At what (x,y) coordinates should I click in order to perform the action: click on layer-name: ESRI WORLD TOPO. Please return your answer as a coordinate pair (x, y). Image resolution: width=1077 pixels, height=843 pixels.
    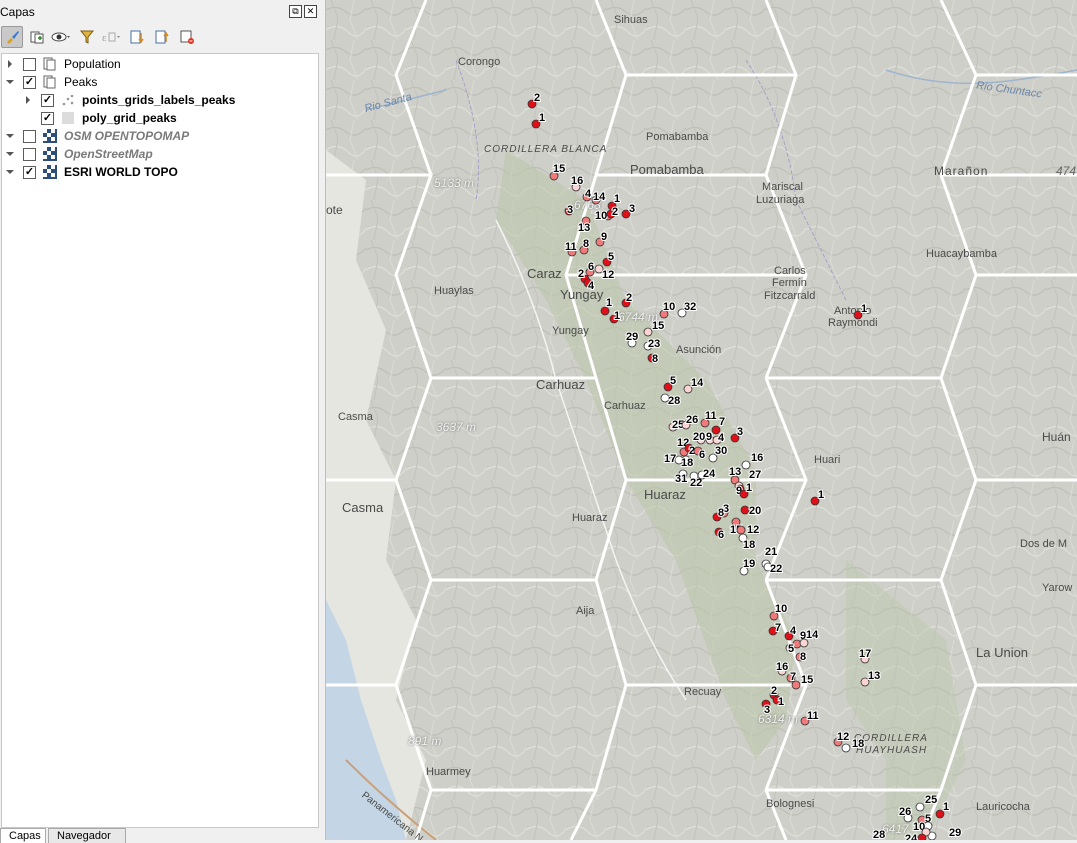
    Looking at the image, I should click on (121, 172).